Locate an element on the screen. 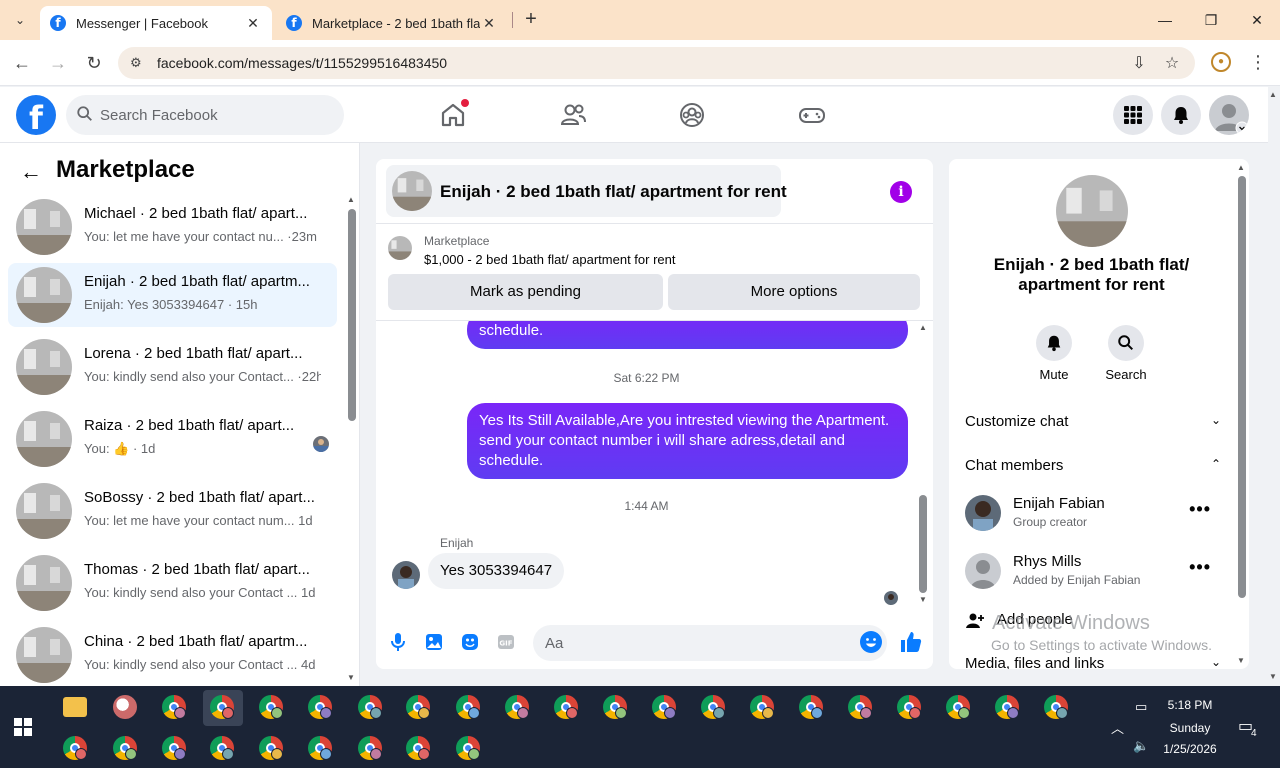 This screenshot has height=768, width=1280. photo-icon is located at coordinates (434, 642).